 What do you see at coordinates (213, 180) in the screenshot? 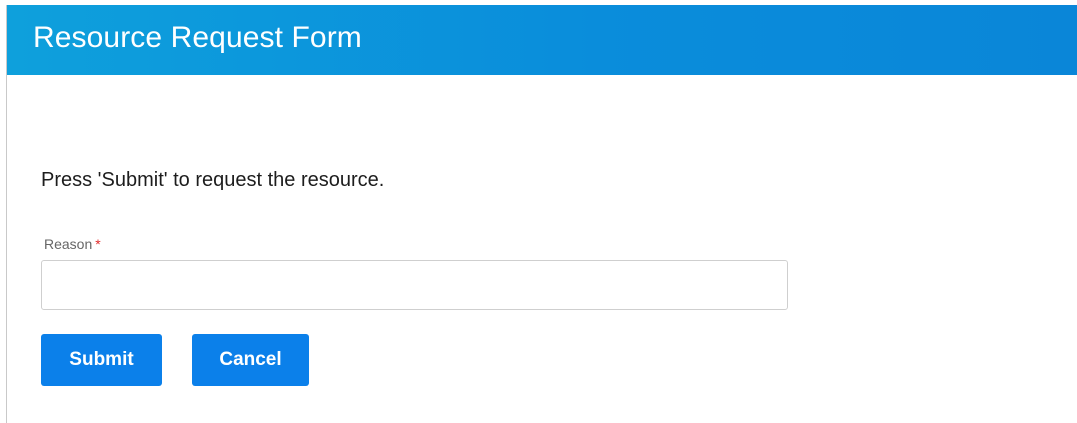
I see `form-instructions: Press 'Submit' to request the resource.` at bounding box center [213, 180].